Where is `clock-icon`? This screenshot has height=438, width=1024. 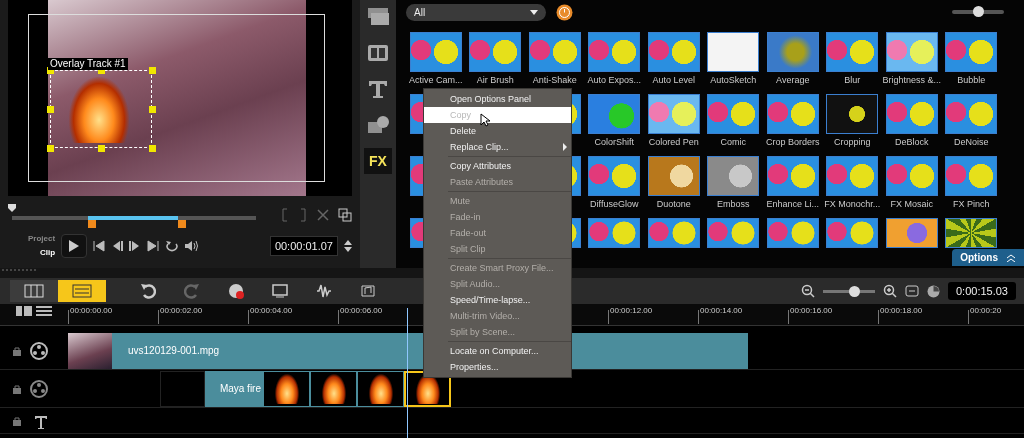 clock-icon is located at coordinates (933, 291).